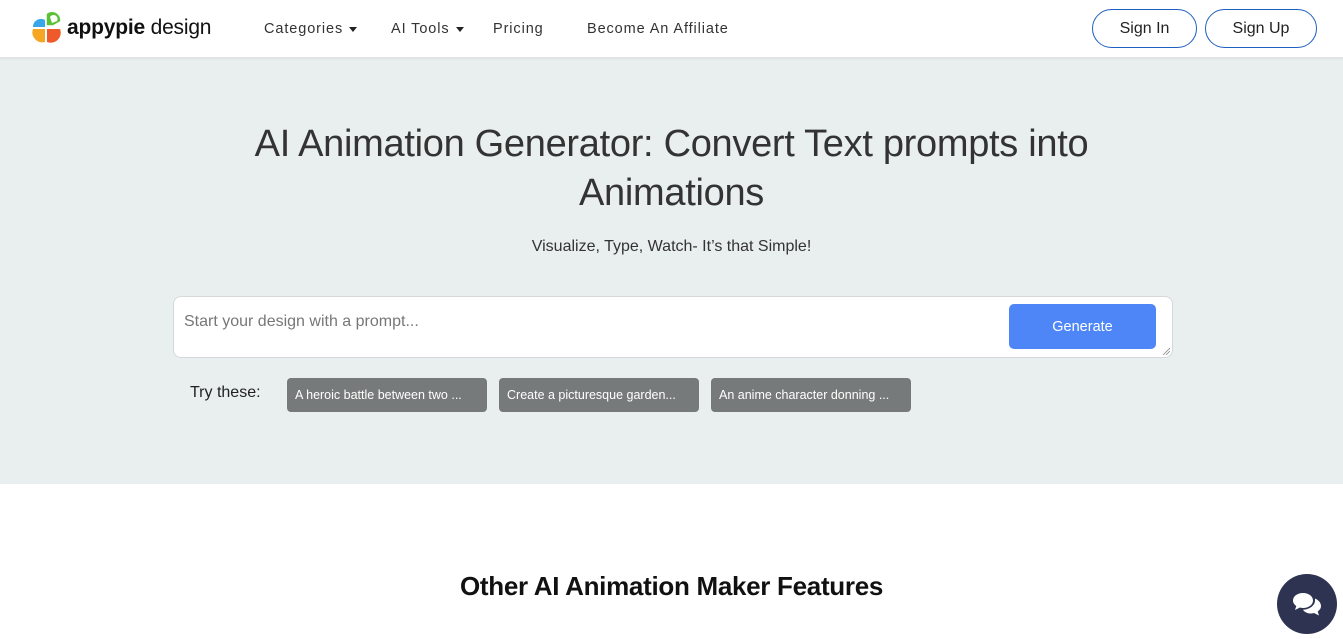  I want to click on page-title-line-2: Animations, so click(671, 193).